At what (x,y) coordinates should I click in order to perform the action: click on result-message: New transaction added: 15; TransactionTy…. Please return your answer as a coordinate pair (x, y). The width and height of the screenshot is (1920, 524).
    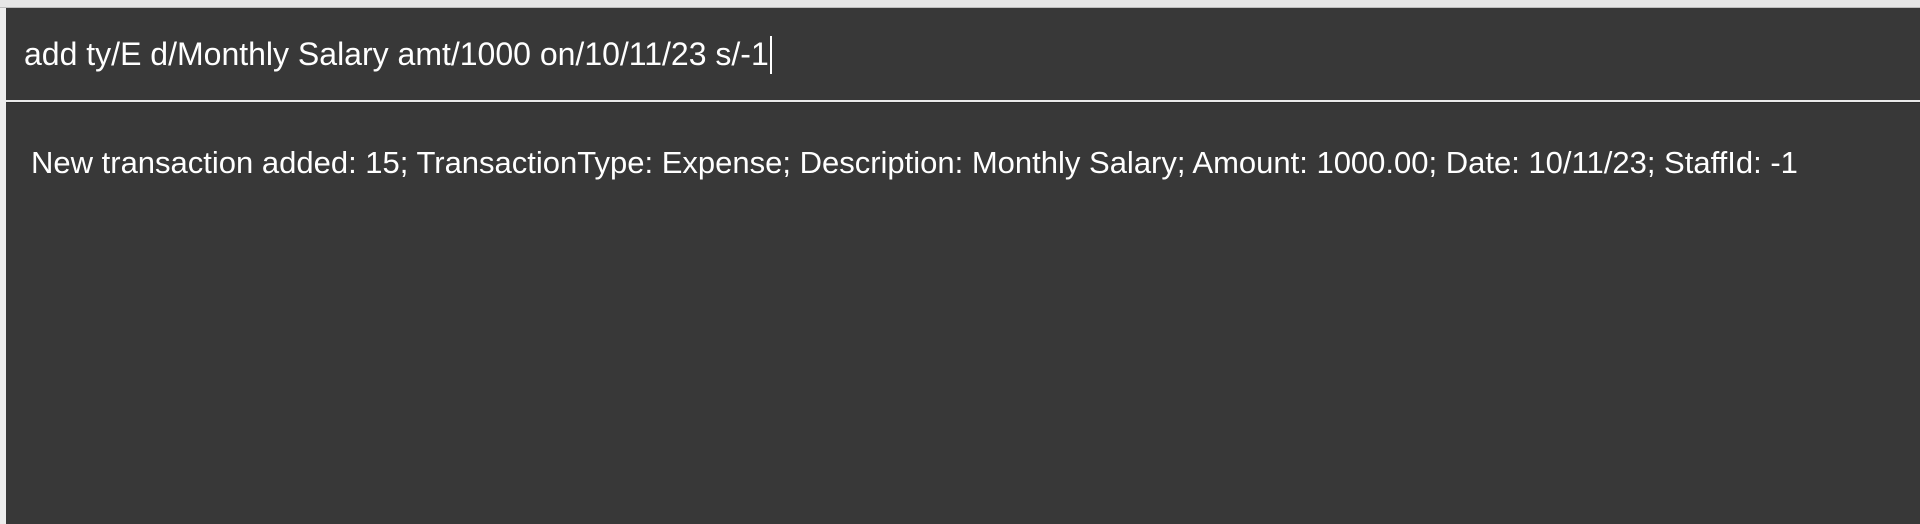
    Looking at the image, I should click on (914, 162).